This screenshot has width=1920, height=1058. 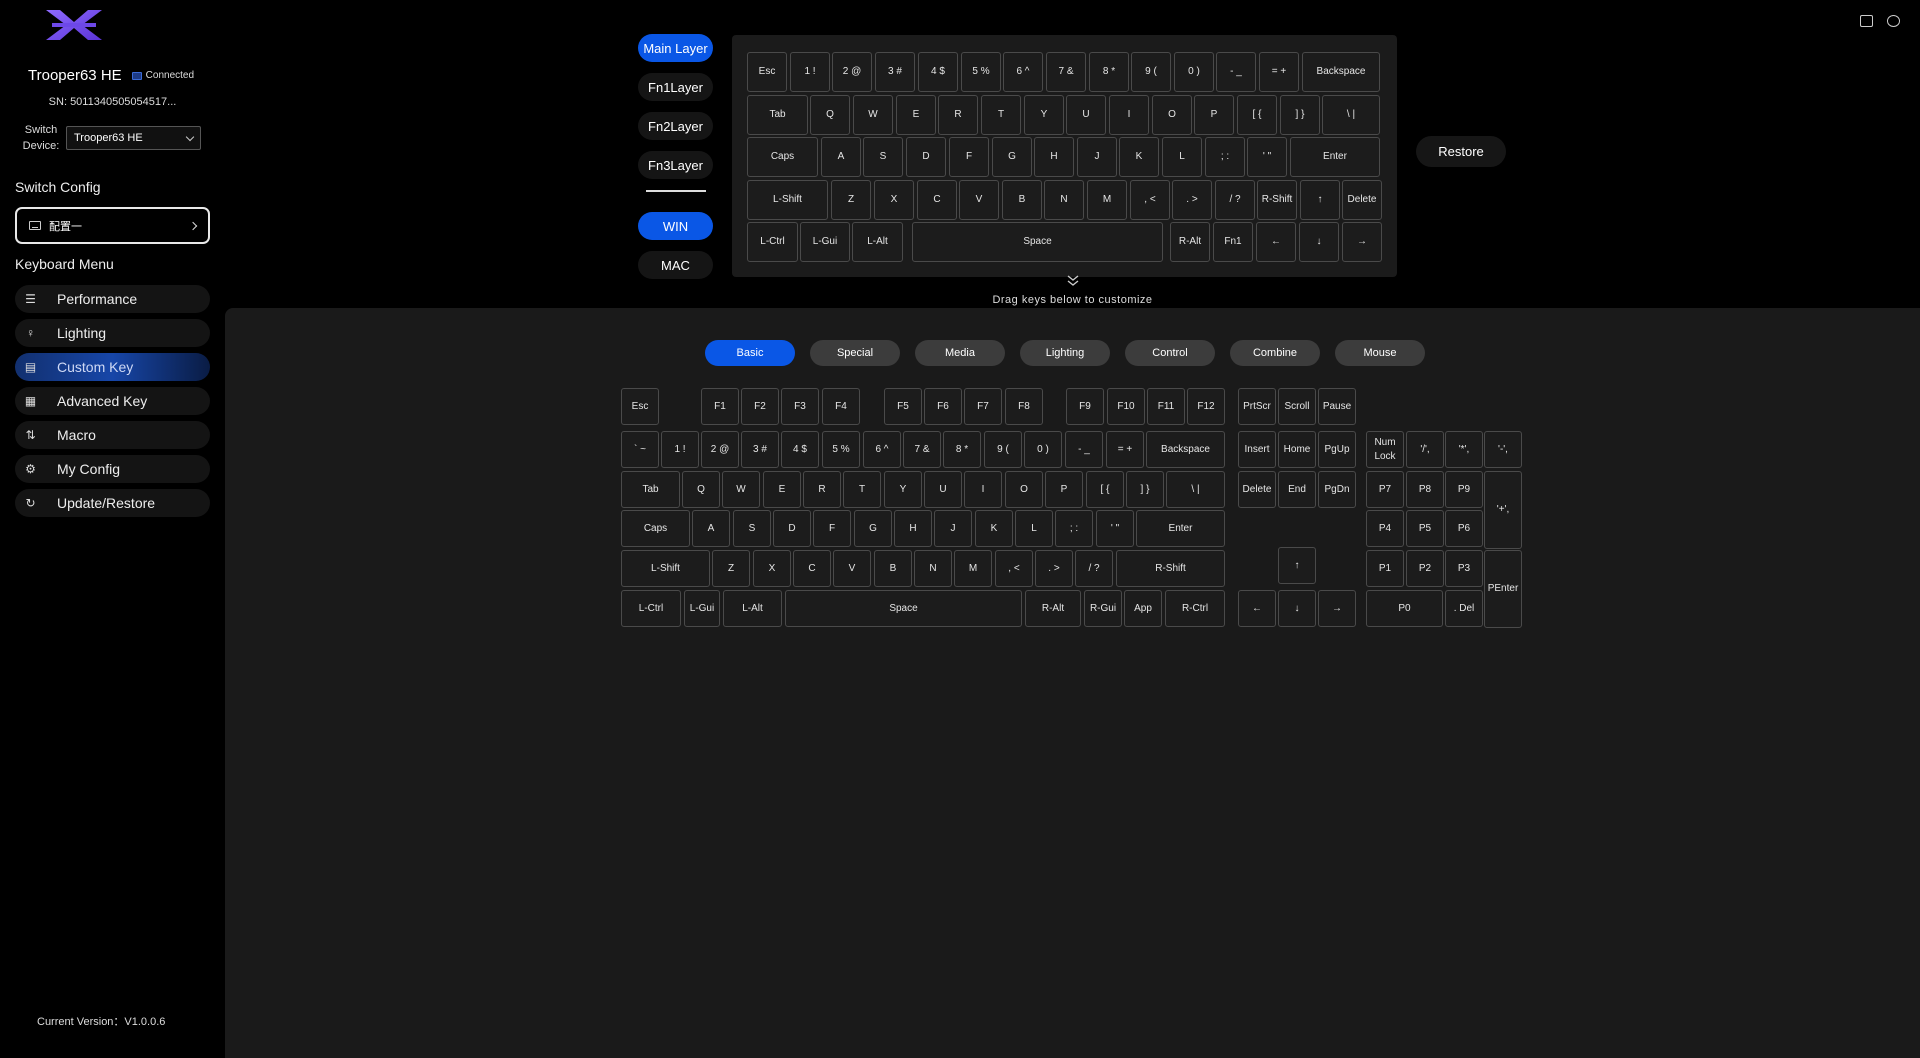 What do you see at coordinates (767, 72) in the screenshot?
I see `key: Esc` at bounding box center [767, 72].